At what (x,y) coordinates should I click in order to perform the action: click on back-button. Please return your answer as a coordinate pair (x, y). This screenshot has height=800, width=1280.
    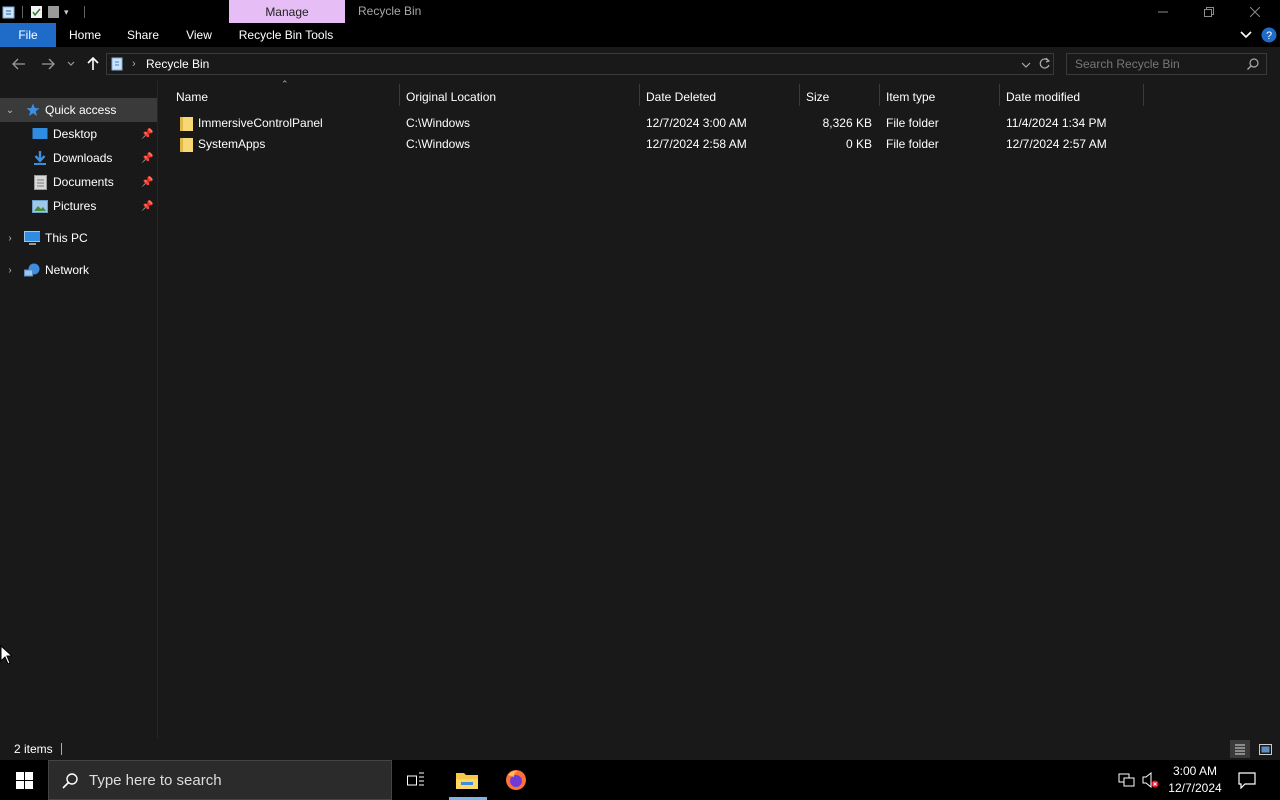
    Looking at the image, I should click on (19, 64).